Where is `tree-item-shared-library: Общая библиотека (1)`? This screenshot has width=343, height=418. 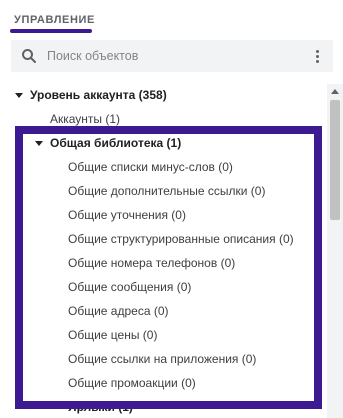
tree-item-shared-library: Общая библиотека (1) is located at coordinates (108, 143).